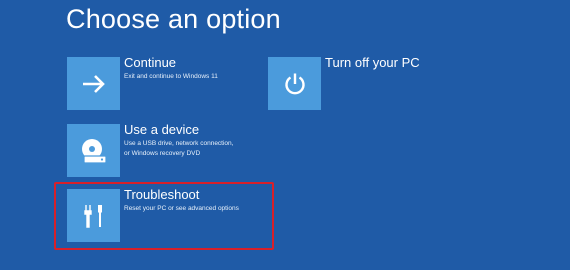 The image size is (570, 270). What do you see at coordinates (164, 216) in the screenshot?
I see `highlight-outline` at bounding box center [164, 216].